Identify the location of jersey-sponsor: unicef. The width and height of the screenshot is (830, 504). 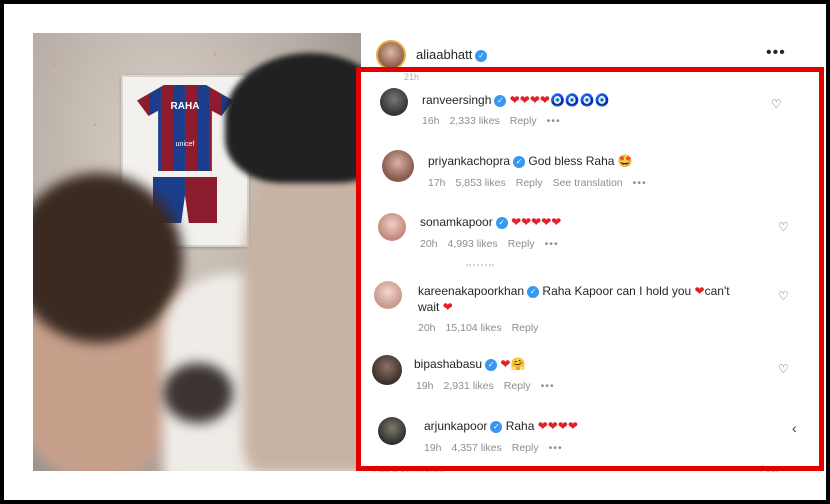
(185, 144).